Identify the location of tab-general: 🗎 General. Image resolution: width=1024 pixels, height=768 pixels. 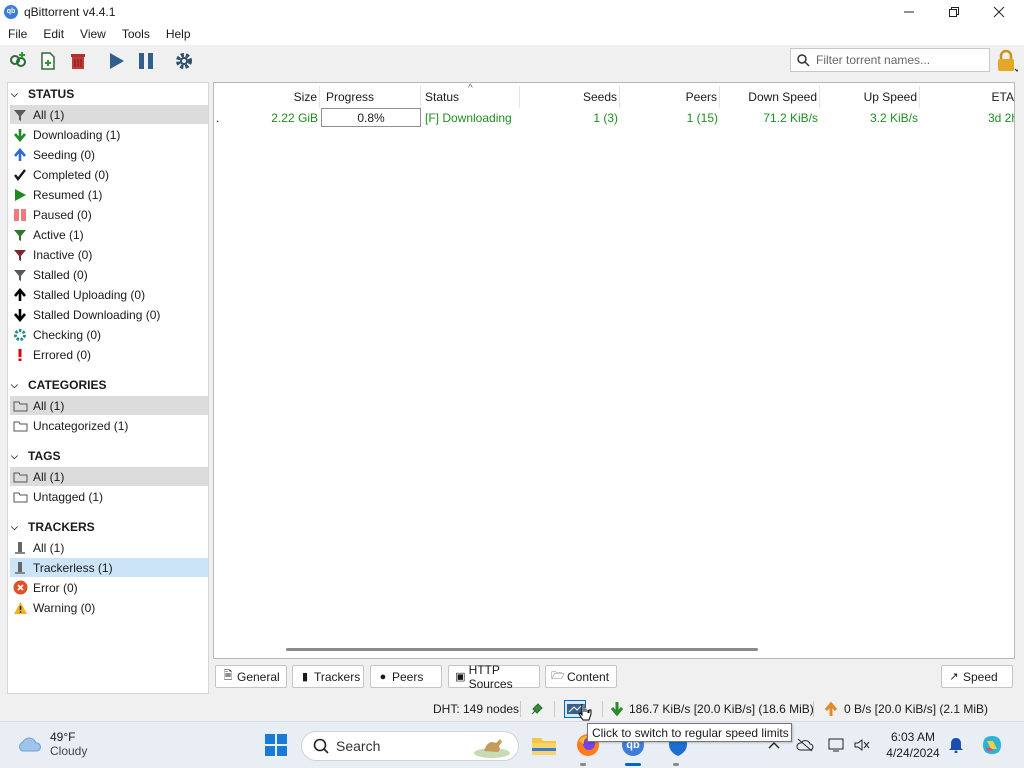
(251, 676).